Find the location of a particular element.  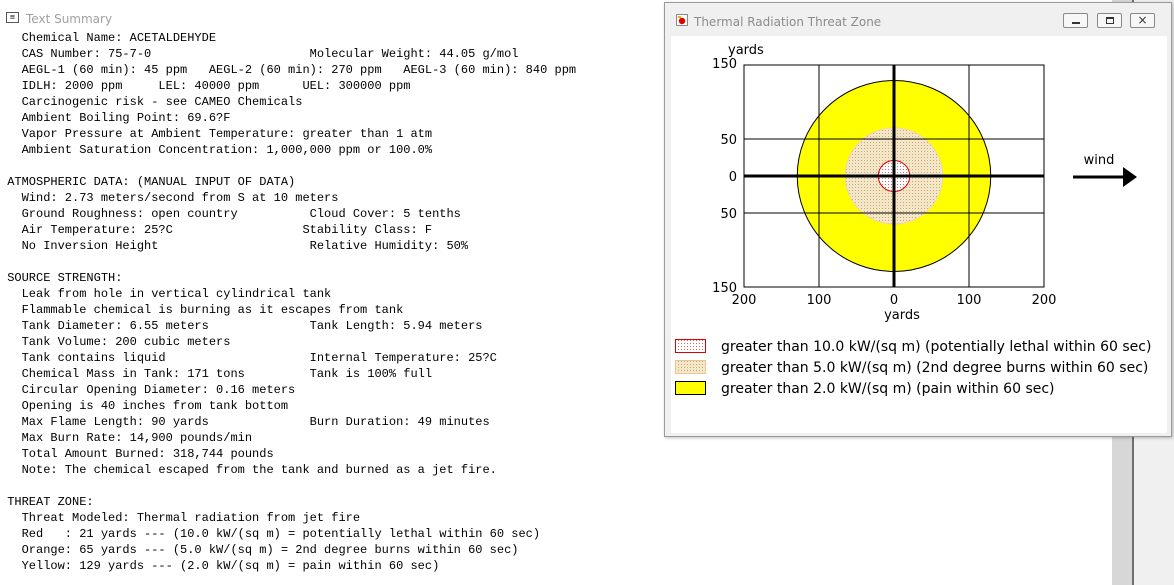

x-axis-unit-label: yards is located at coordinates (902, 315).